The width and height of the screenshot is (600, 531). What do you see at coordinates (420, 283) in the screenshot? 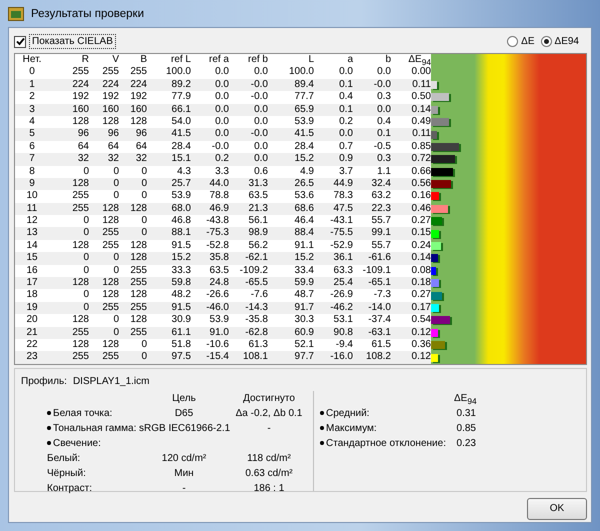
I see `table-cell-text: 0.18` at bounding box center [420, 283].